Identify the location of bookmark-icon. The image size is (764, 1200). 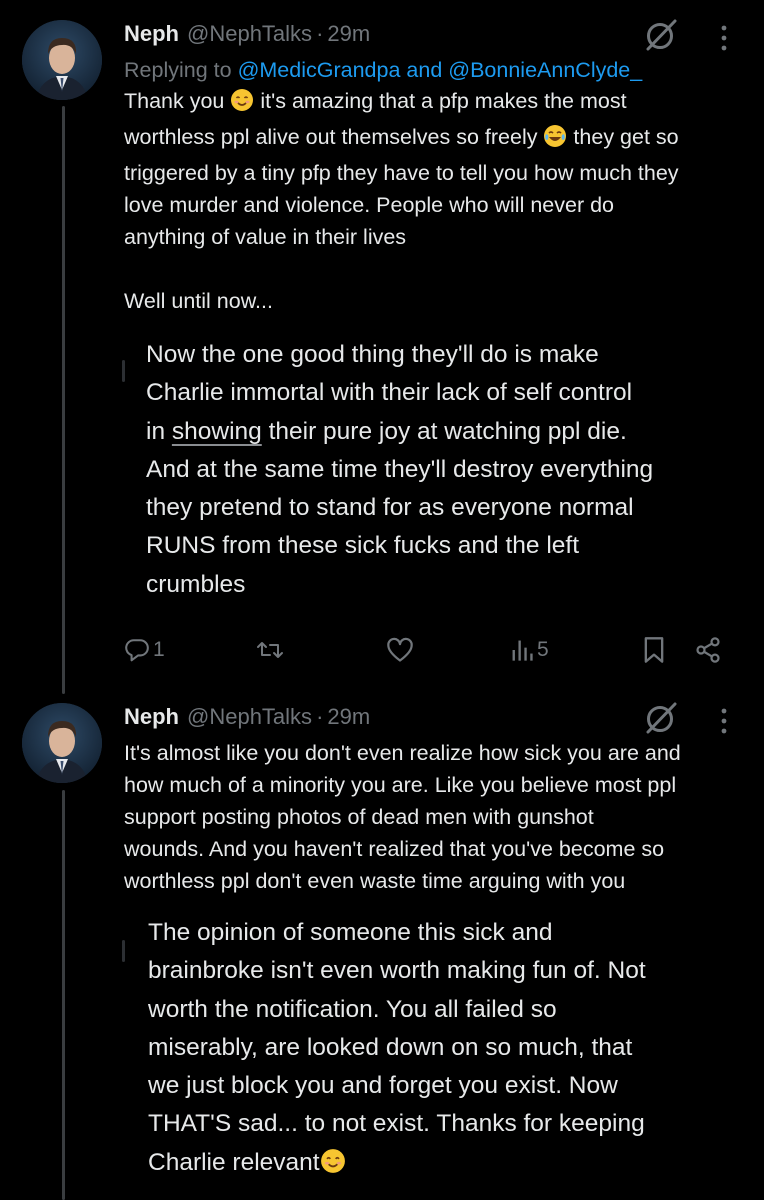
(654, 650).